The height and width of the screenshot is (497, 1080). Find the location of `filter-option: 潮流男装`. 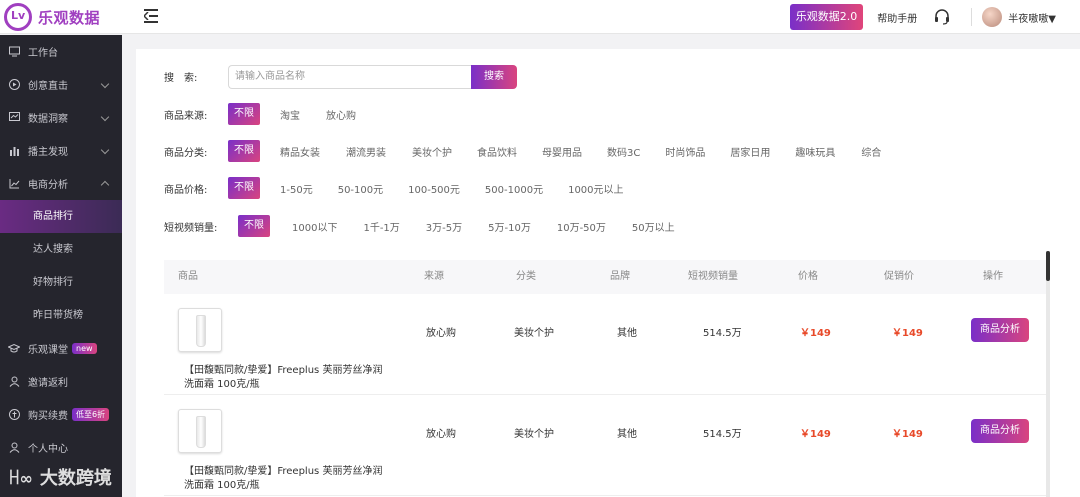

filter-option: 潮流男装 is located at coordinates (366, 151).